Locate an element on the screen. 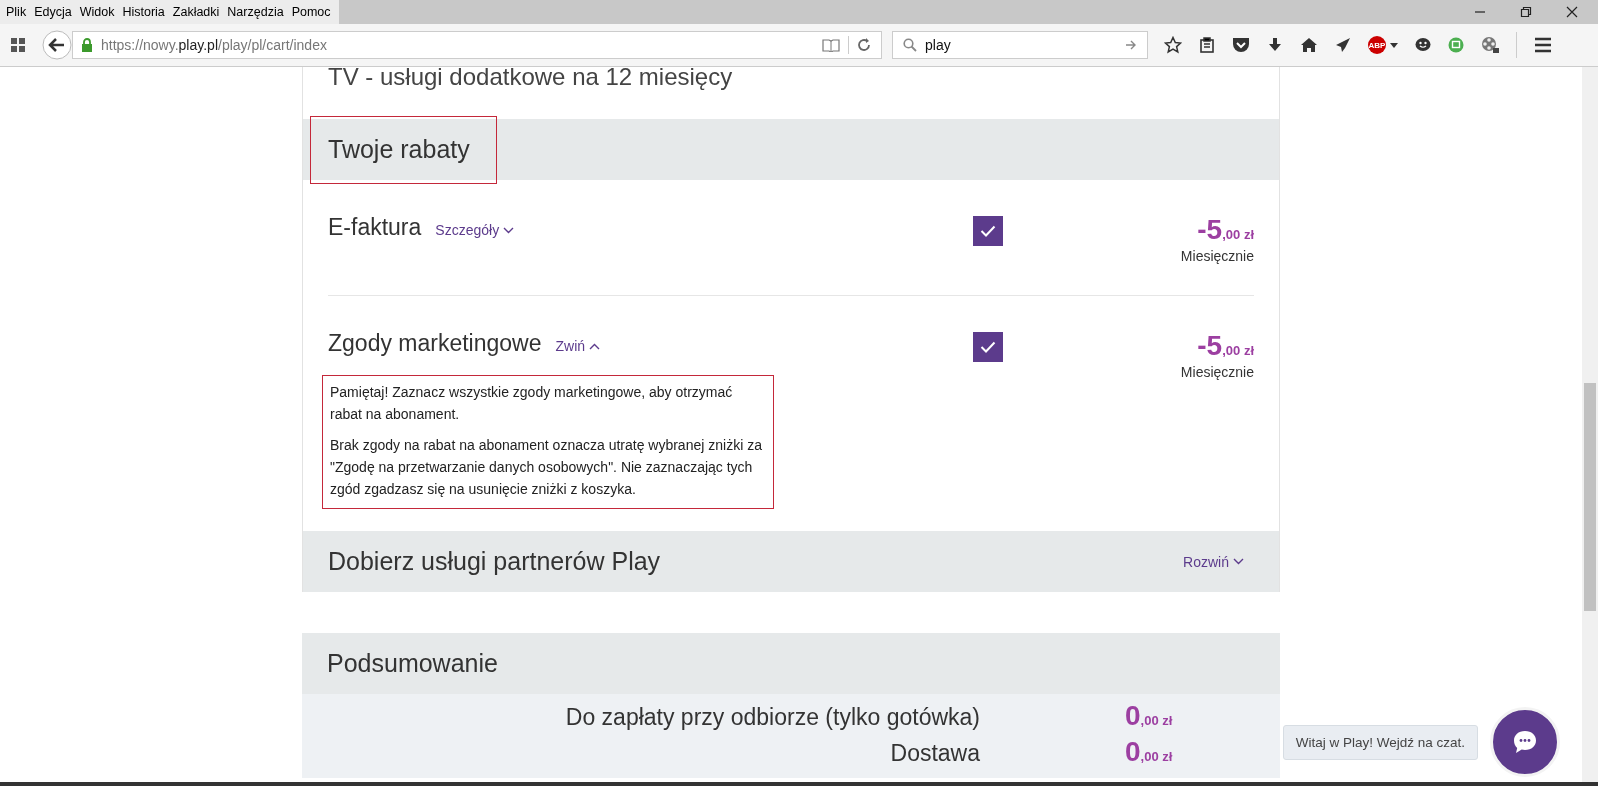  section-title: Podsumowanie is located at coordinates (412, 663).